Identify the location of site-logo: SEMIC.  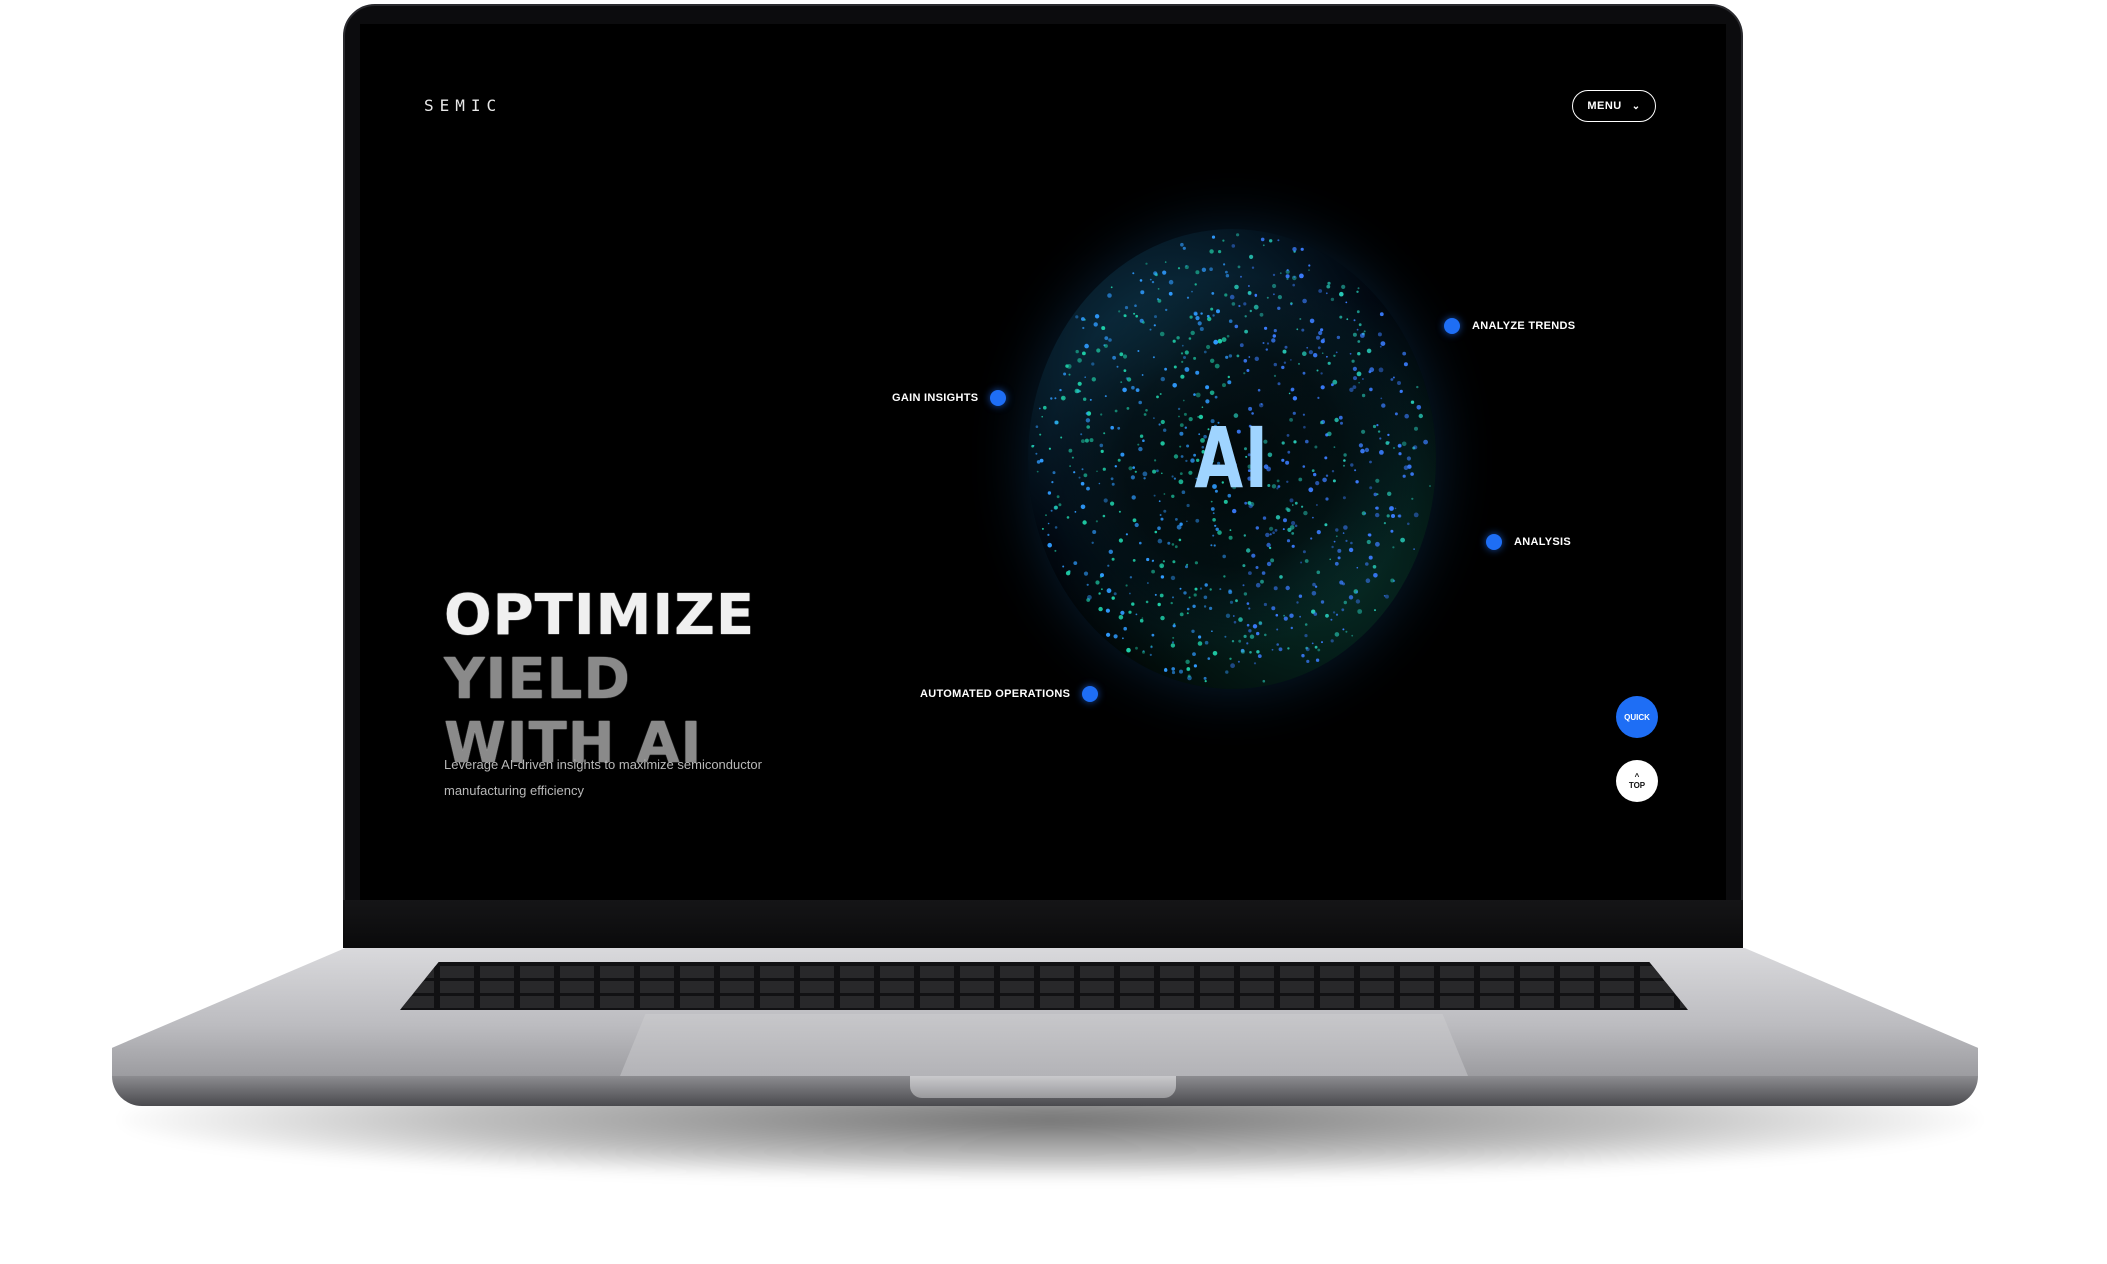
(463, 105).